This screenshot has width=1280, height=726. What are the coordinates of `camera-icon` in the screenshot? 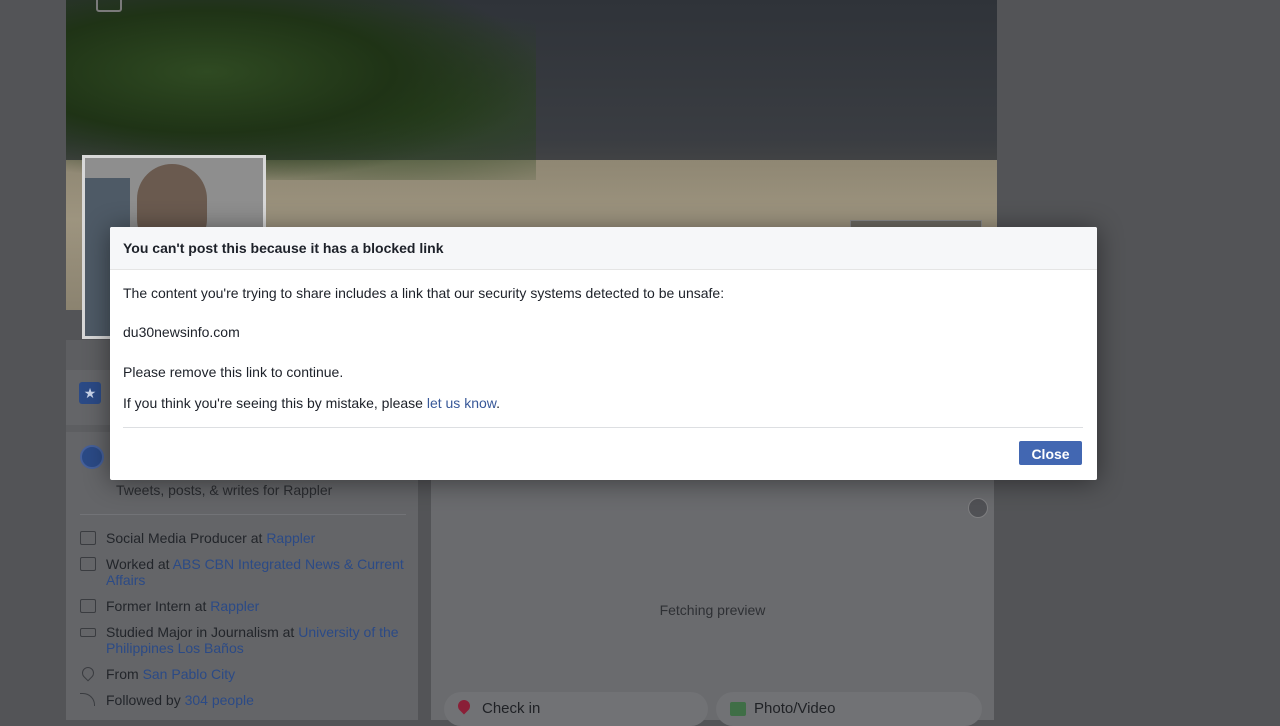 It's located at (109, 6).